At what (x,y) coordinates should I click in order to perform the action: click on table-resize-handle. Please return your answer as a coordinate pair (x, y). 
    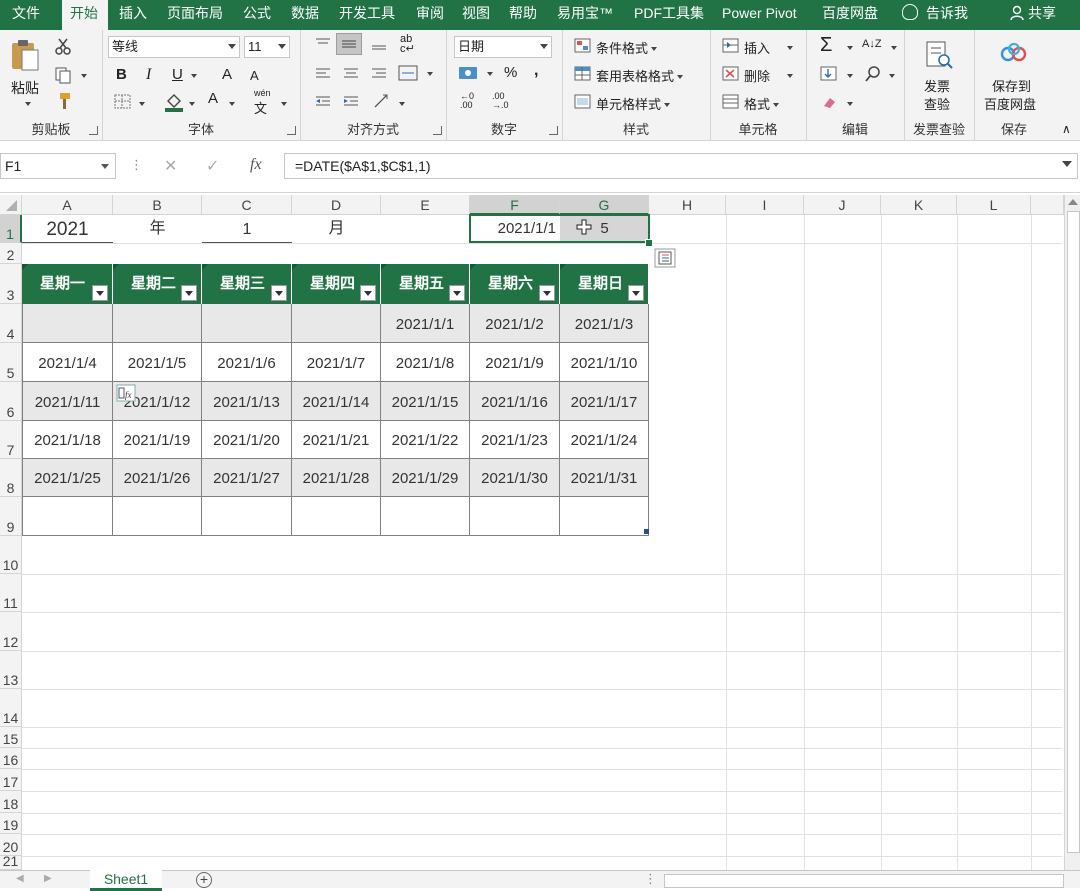
    Looking at the image, I should click on (646, 531).